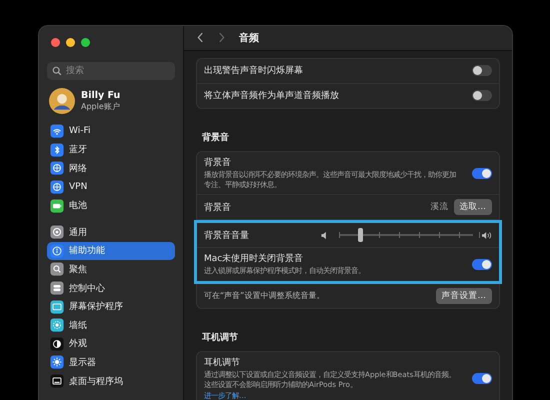 Image resolution: width=550 pixels, height=400 pixels. I want to click on setting-label: 将立体声音频作为单声道音频播放, so click(271, 96).